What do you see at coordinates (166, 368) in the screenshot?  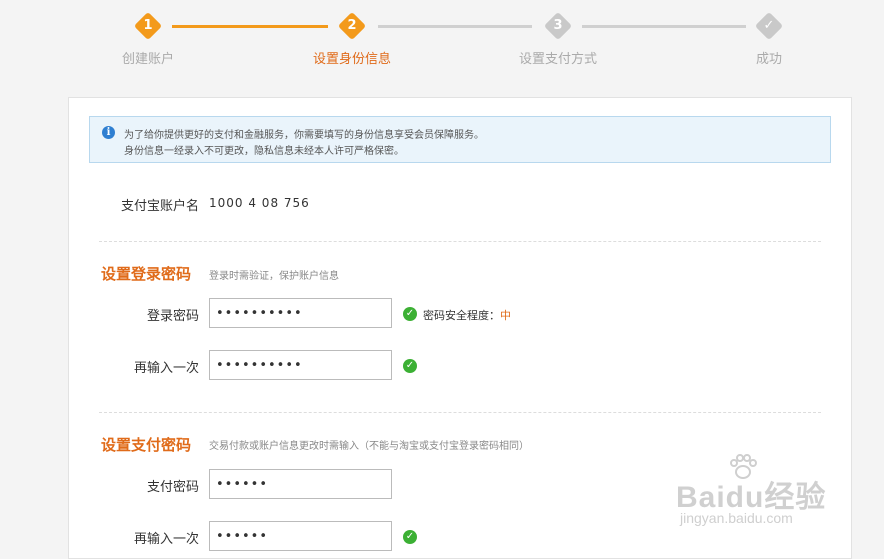 I see `login-confirm-label: 再输入一次` at bounding box center [166, 368].